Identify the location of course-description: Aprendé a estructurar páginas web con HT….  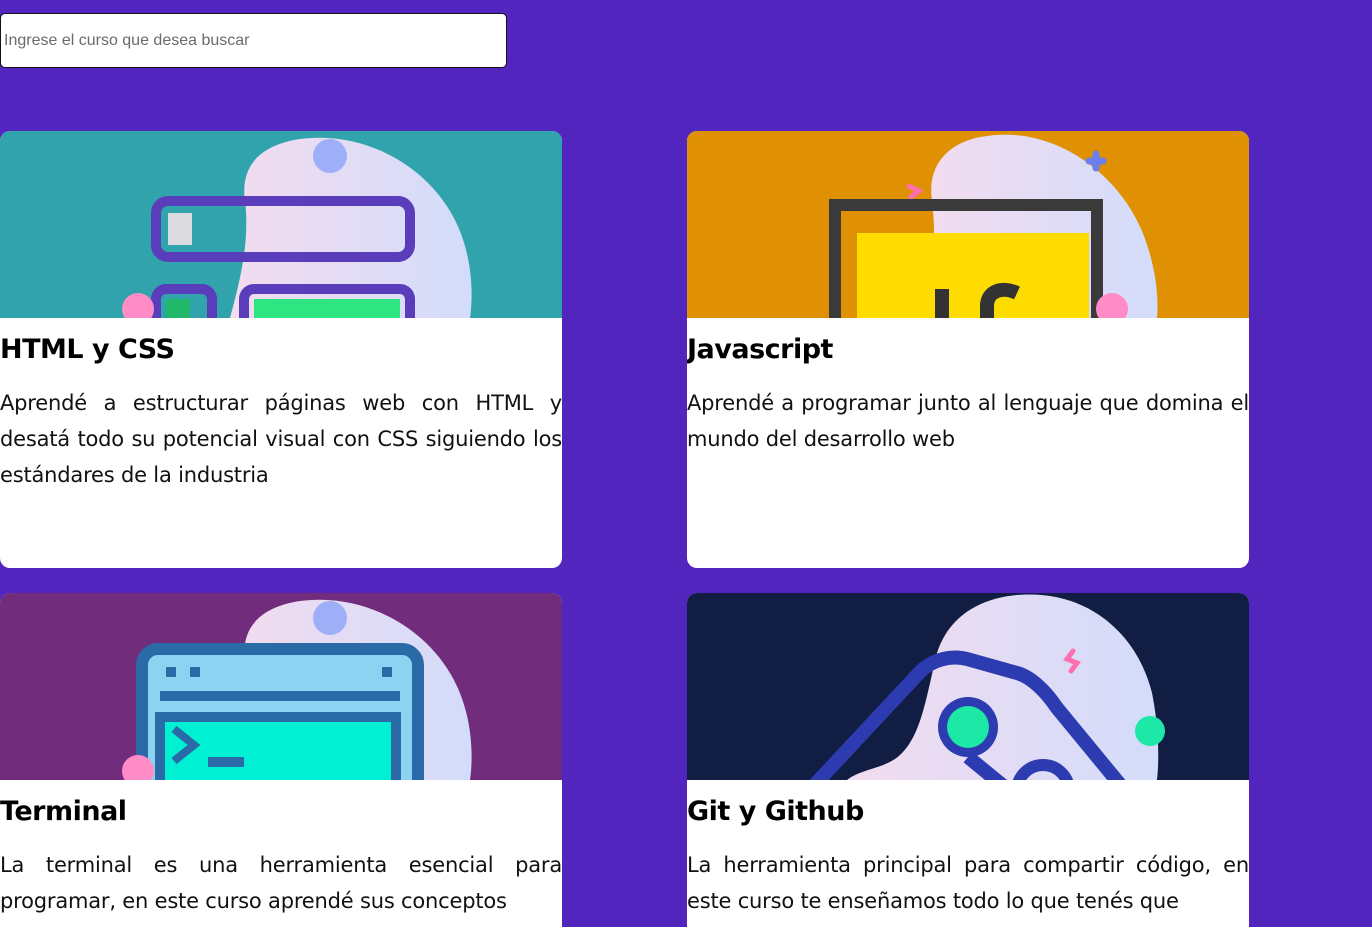
(281, 439).